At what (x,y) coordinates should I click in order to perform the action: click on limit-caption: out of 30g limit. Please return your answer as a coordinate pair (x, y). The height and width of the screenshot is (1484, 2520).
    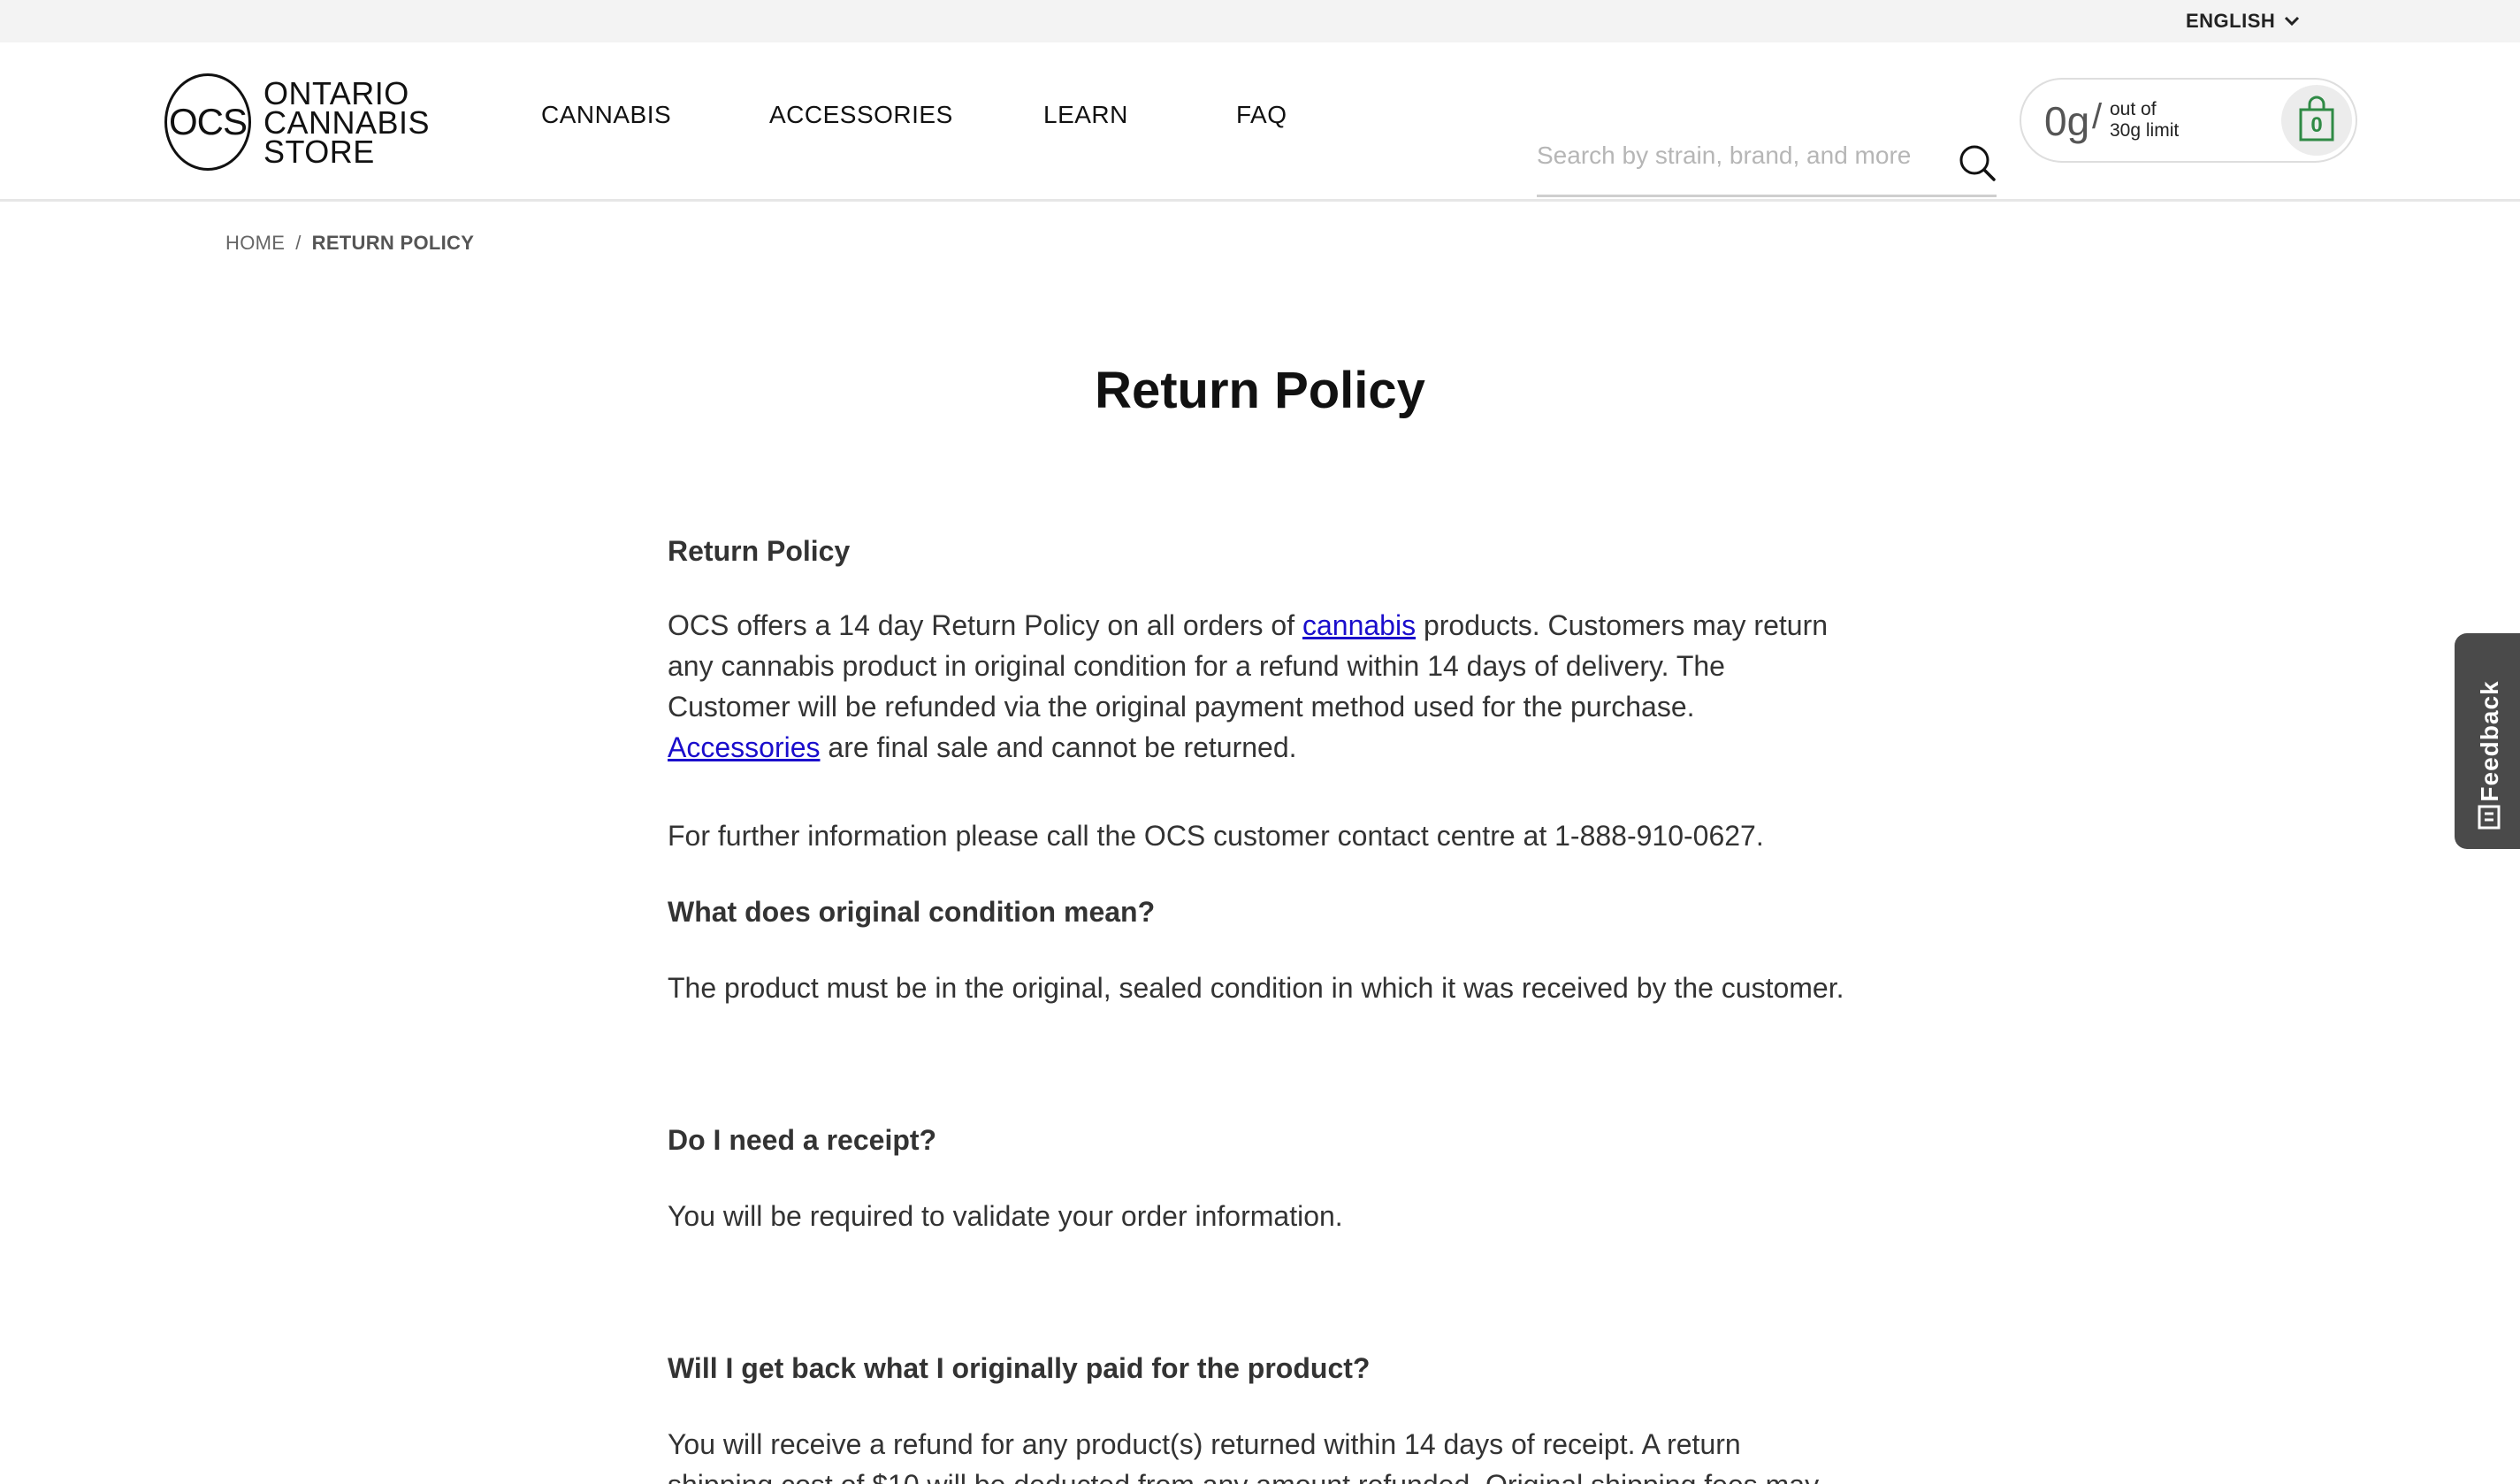
    Looking at the image, I should click on (2144, 120).